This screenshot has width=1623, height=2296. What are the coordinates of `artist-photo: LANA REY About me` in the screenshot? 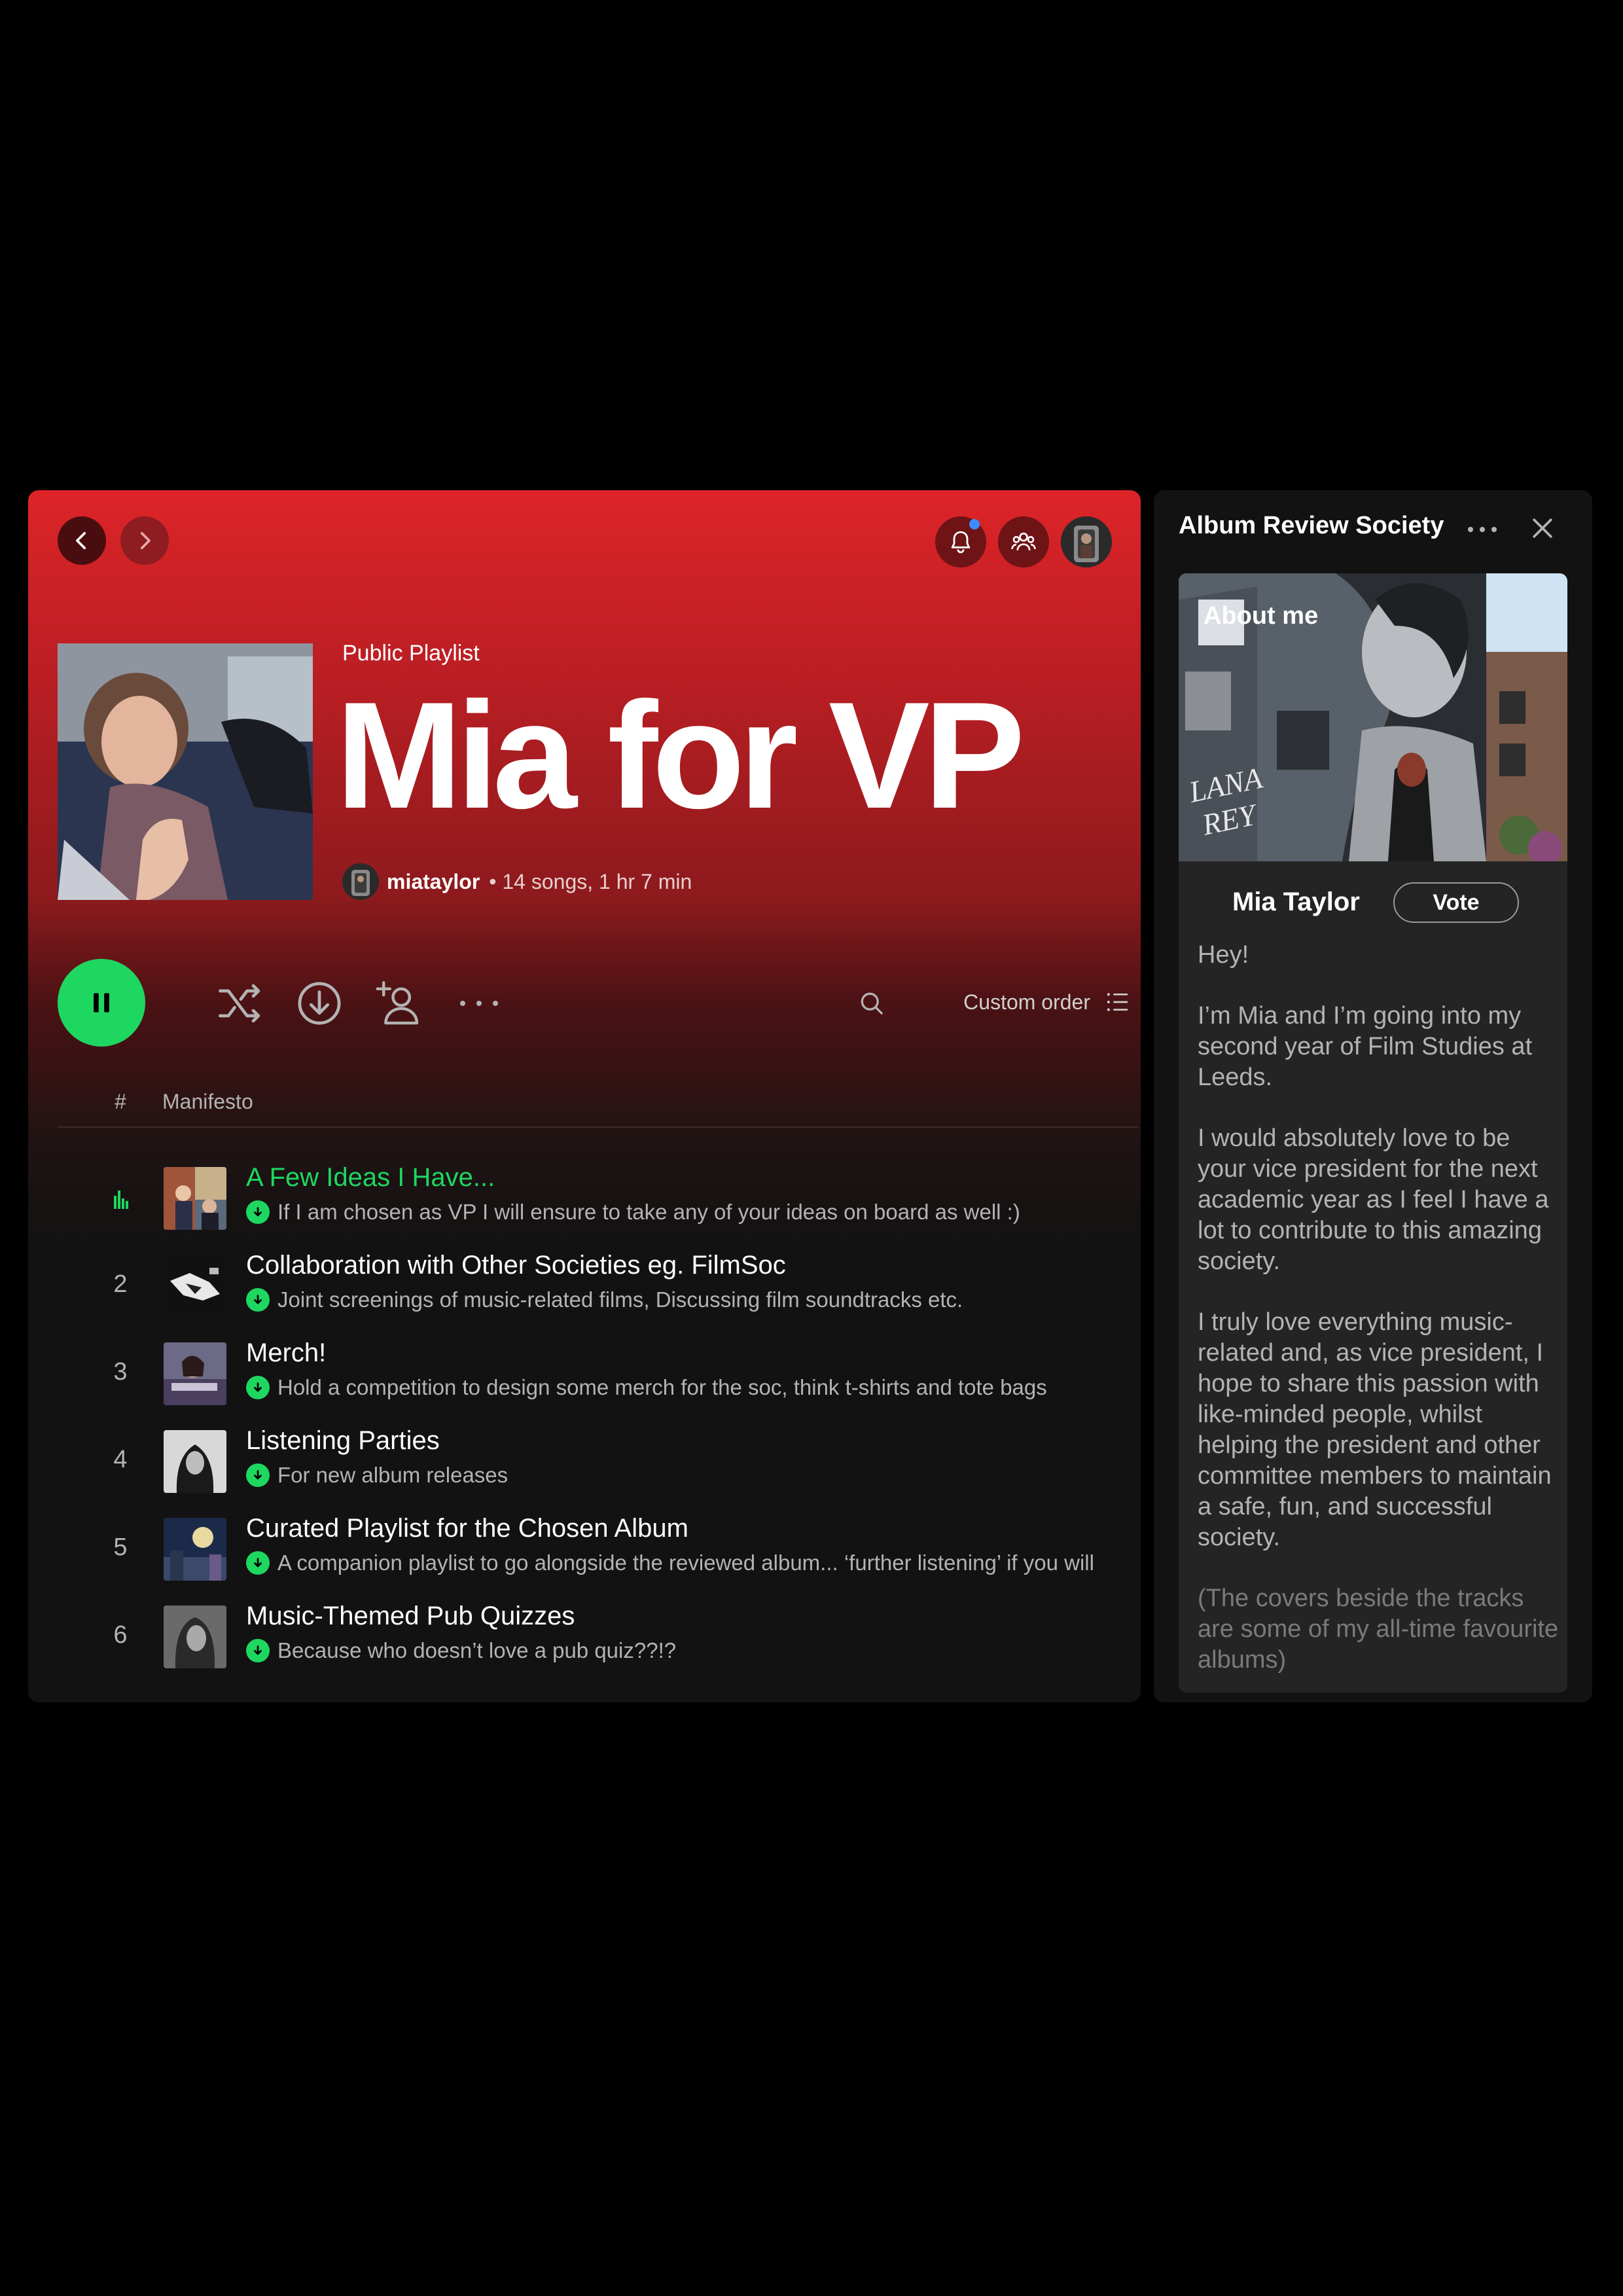 It's located at (1373, 717).